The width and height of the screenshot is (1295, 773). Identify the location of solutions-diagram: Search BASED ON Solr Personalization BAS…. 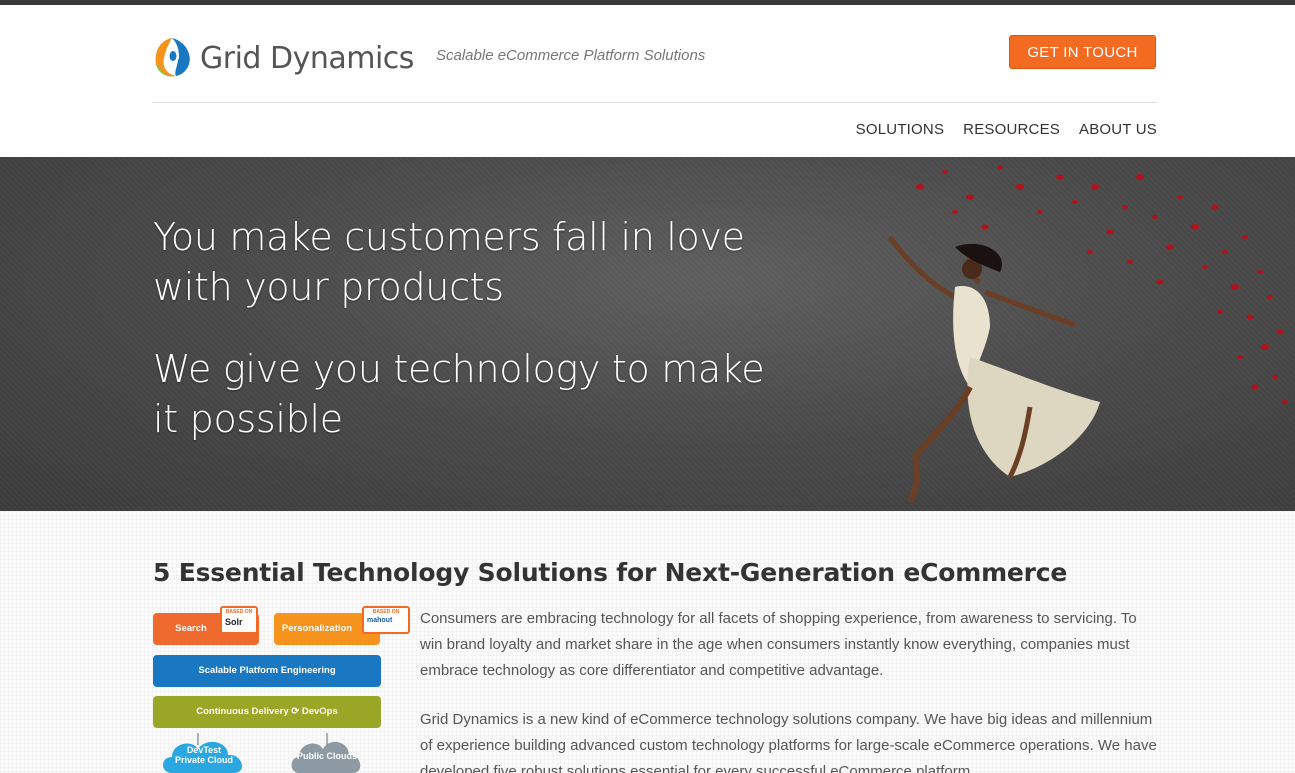
(281, 688).